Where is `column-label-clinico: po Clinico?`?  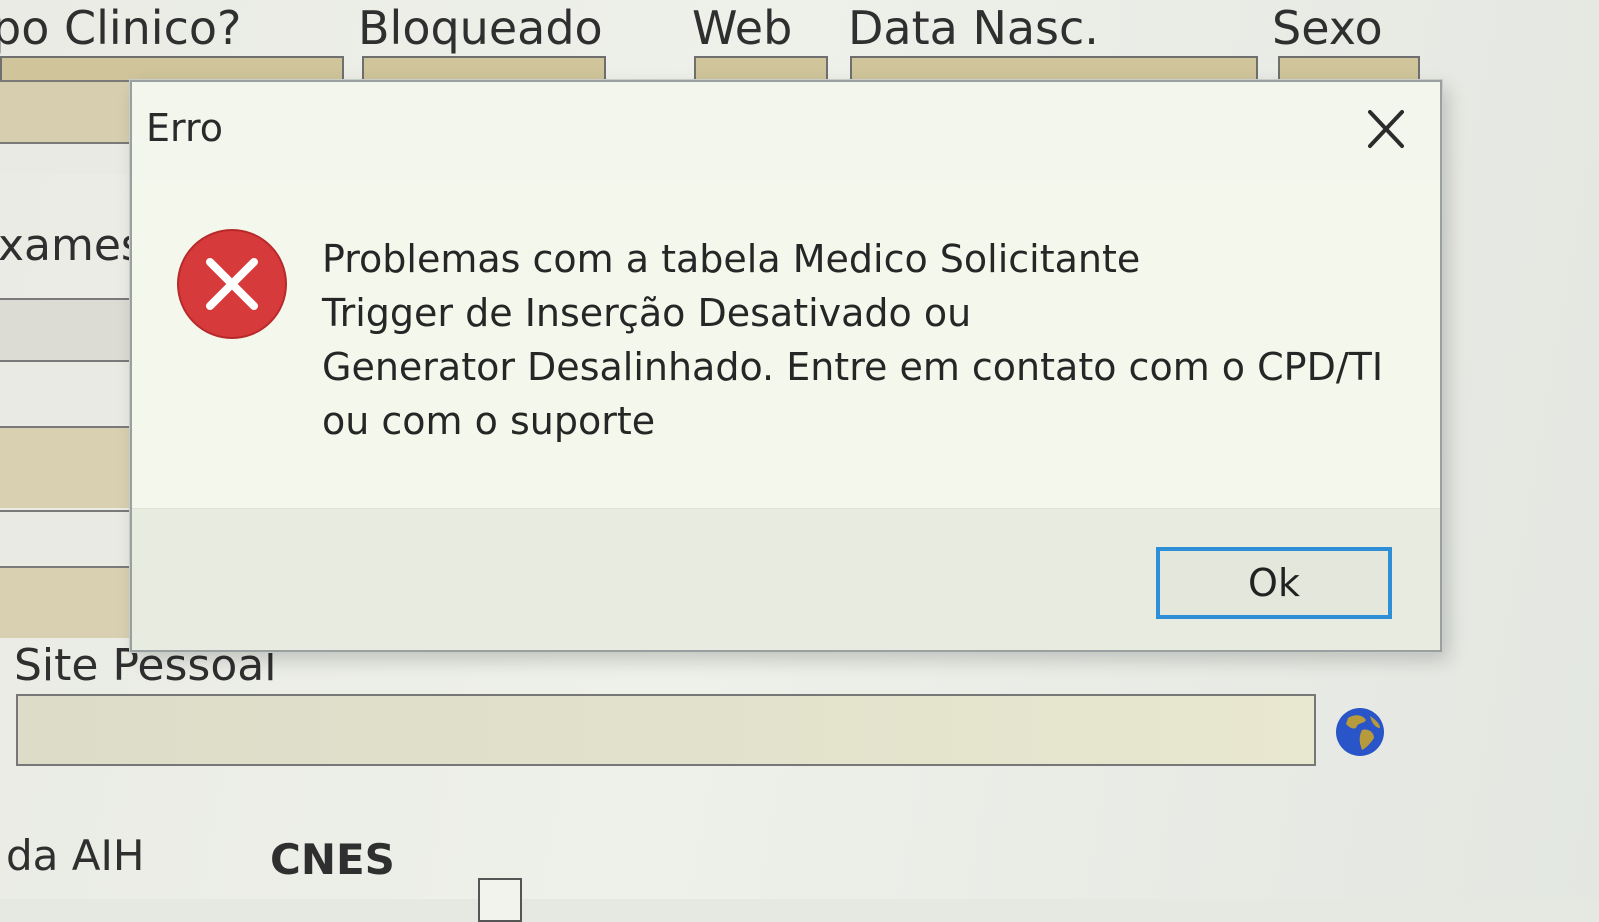 column-label-clinico: po Clinico? is located at coordinates (121, 28).